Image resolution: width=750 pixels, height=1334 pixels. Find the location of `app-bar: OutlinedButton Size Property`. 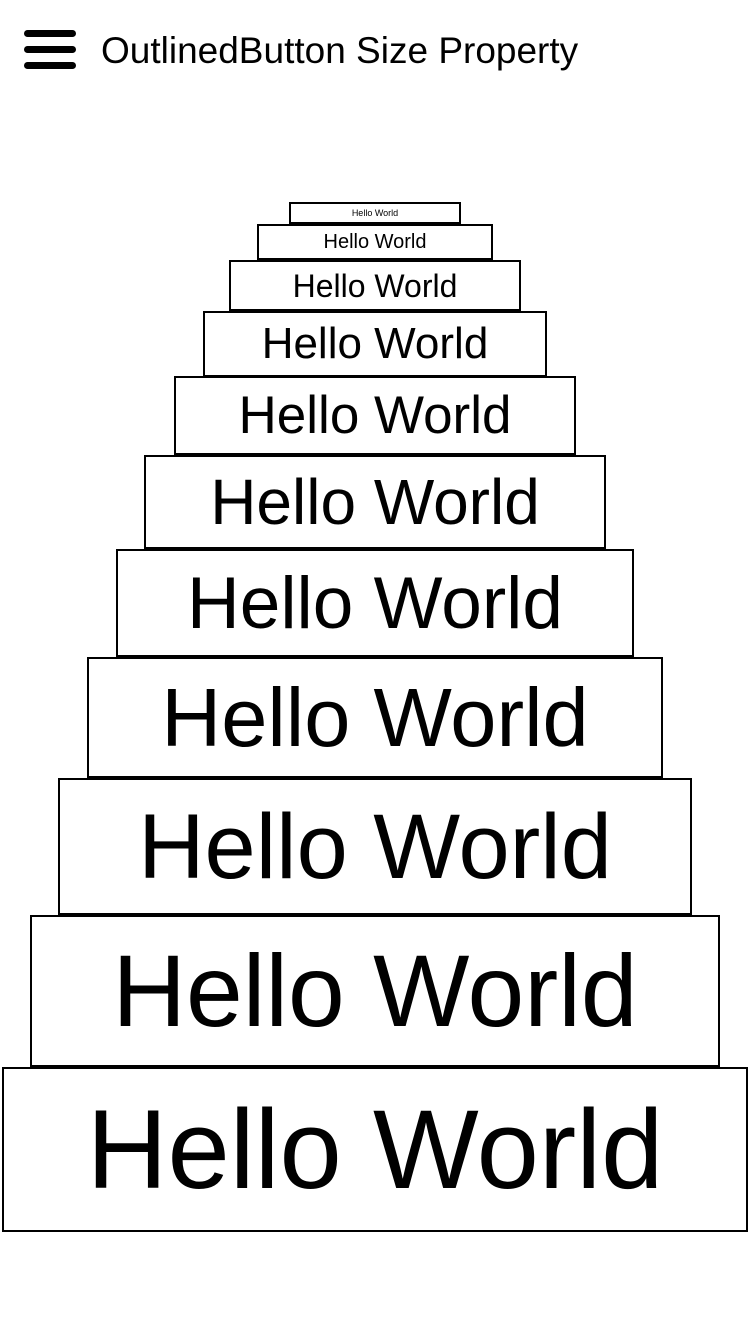

app-bar: OutlinedButton Size Property is located at coordinates (375, 50).